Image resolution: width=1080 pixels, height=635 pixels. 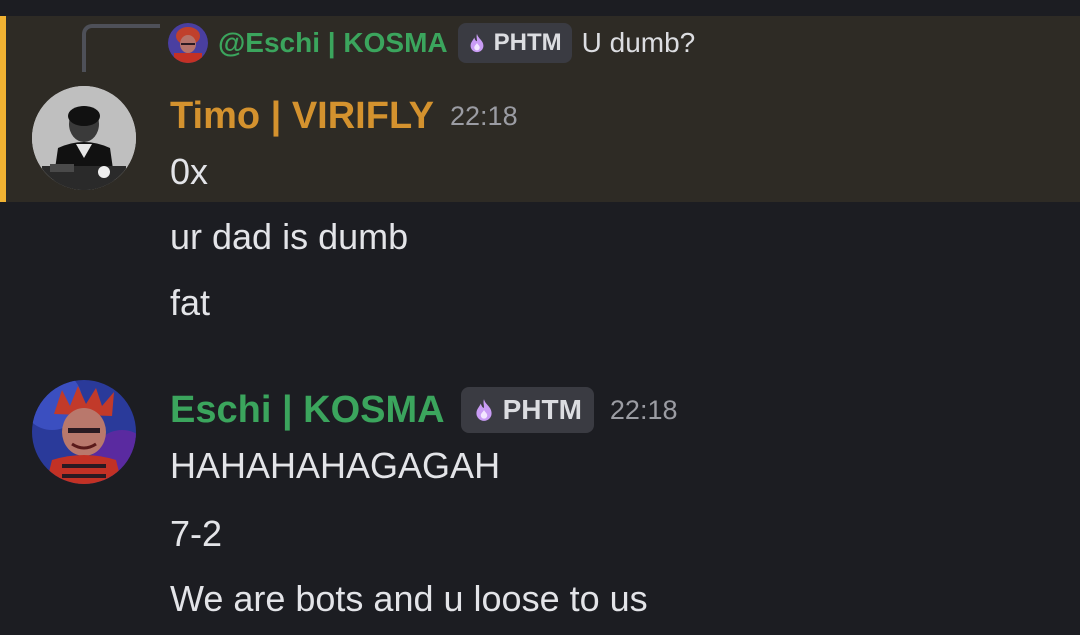 I want to click on role-label: PHTM, so click(x=542, y=409).